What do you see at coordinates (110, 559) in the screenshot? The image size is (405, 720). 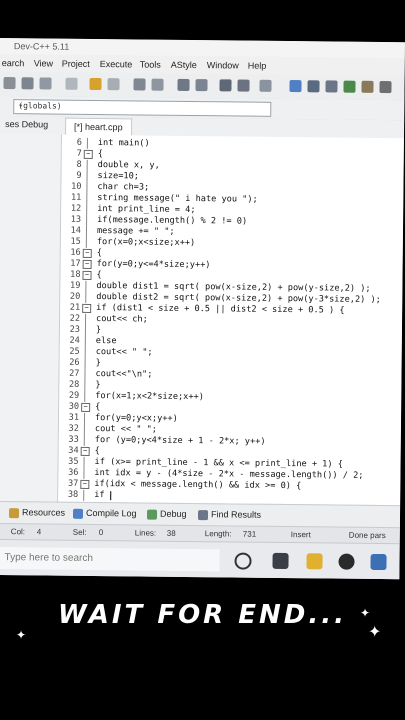 I see `taskbar-search: Type here to search` at bounding box center [110, 559].